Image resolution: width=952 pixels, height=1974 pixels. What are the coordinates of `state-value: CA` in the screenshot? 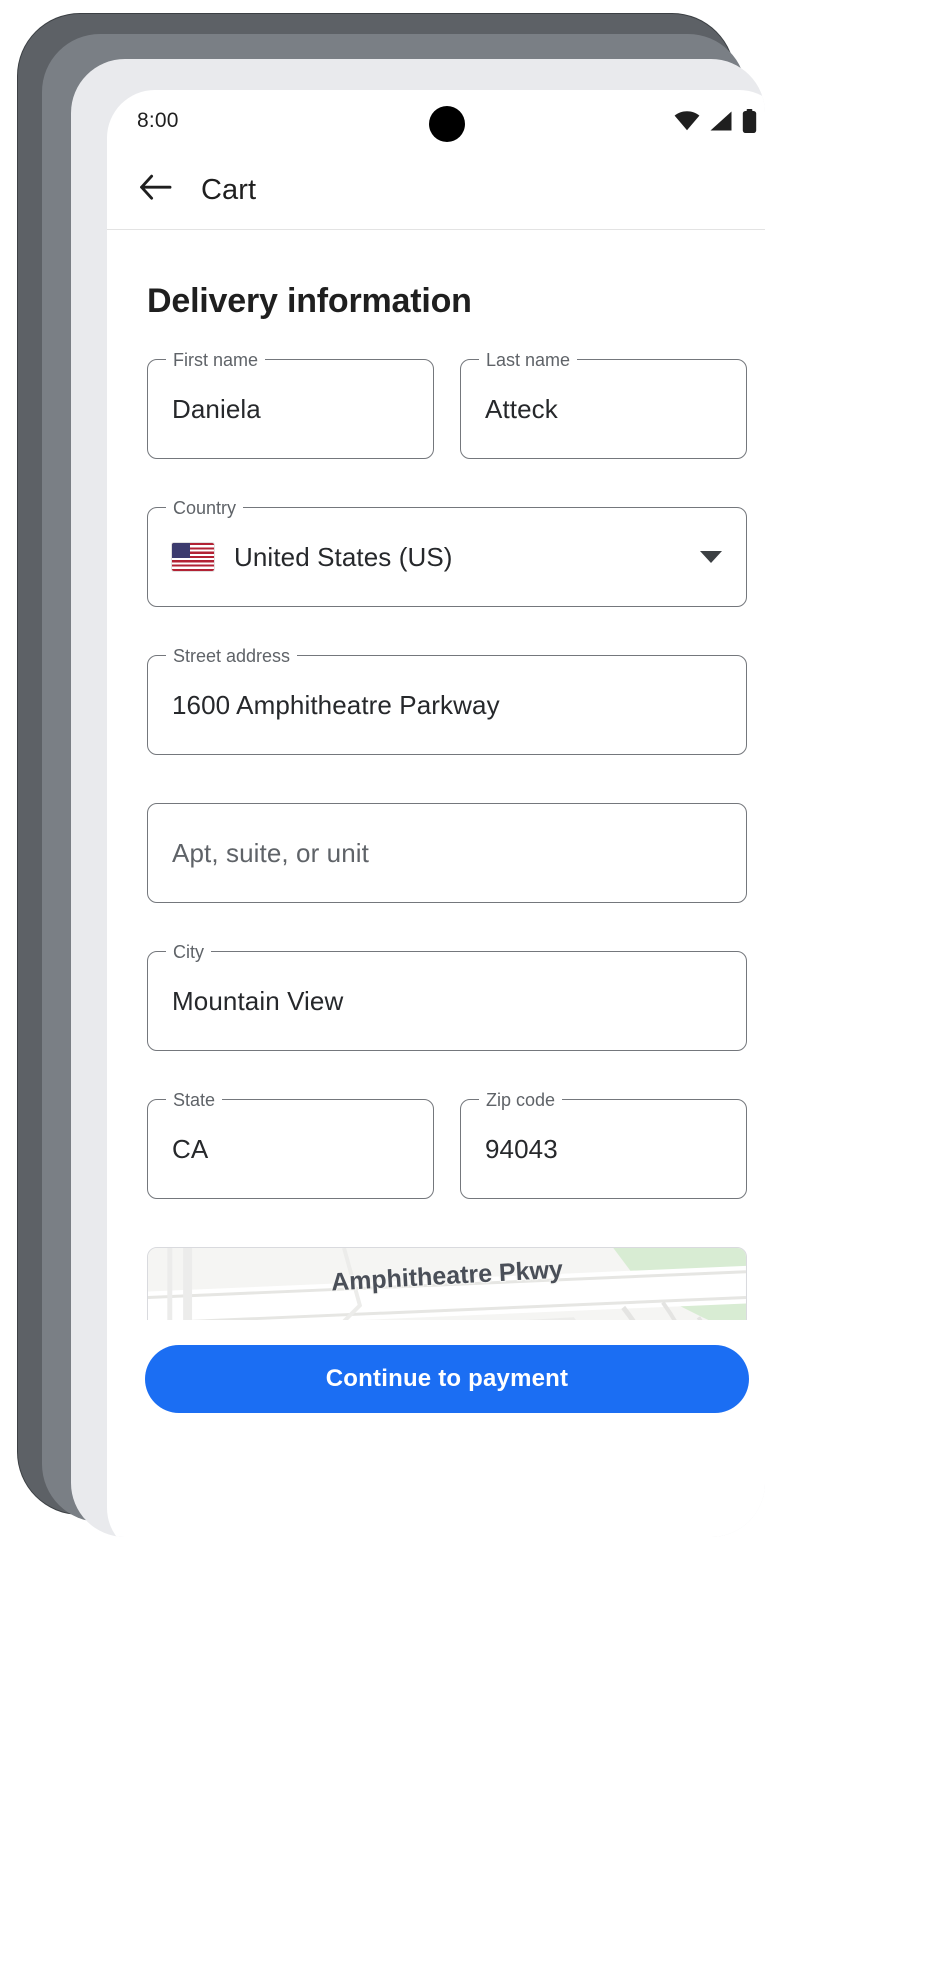 It's located at (190, 1148).